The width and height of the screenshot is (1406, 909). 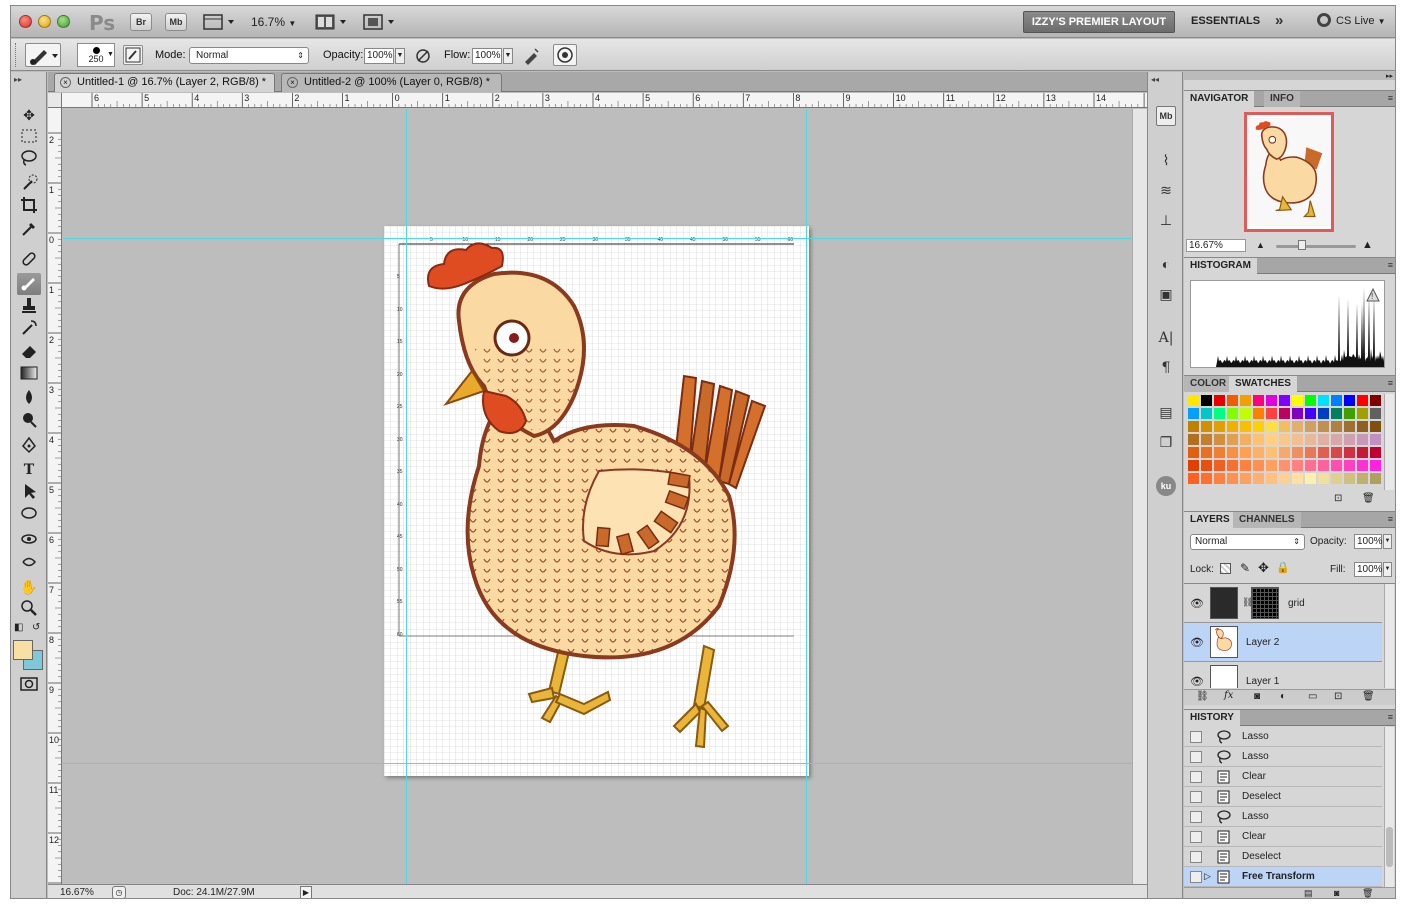 What do you see at coordinates (1283, 675) in the screenshot?
I see `layer-row-layer-1: 👁 Layer 1` at bounding box center [1283, 675].